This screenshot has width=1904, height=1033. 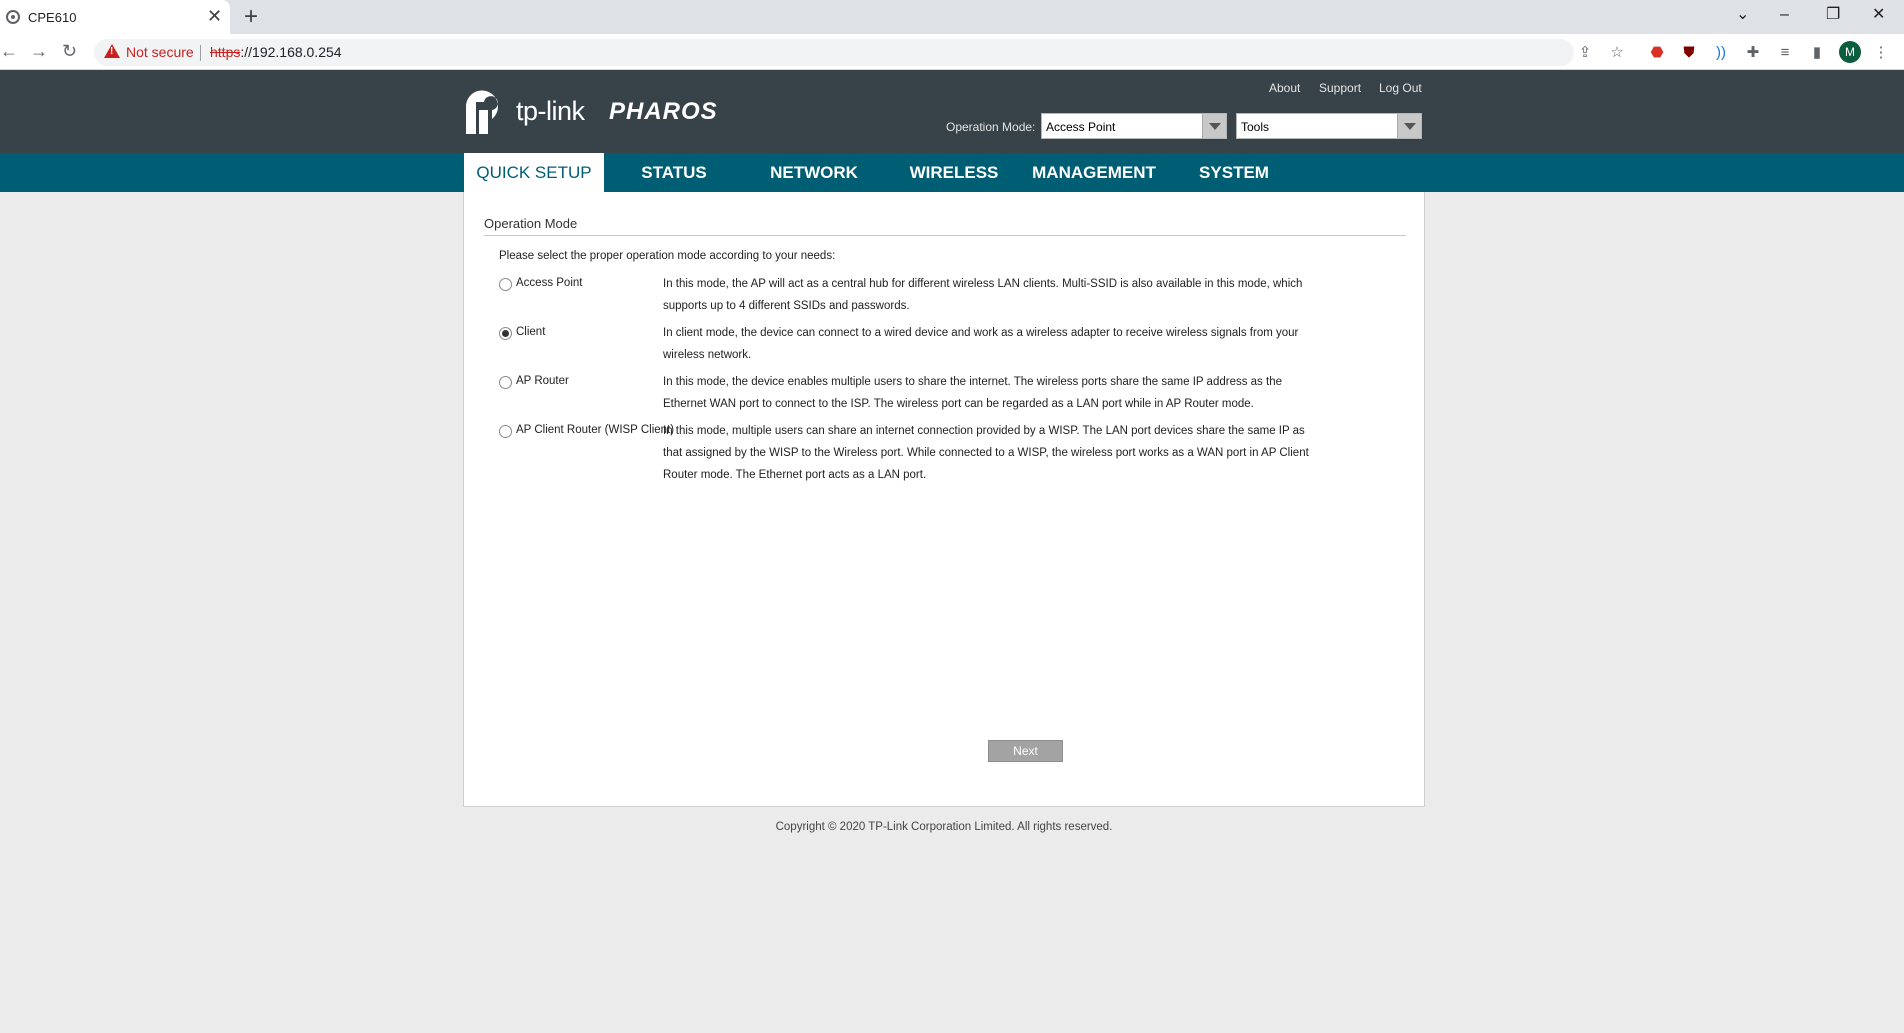 I want to click on ublock-extension-icon: ⛊, so click(x=1689, y=52).